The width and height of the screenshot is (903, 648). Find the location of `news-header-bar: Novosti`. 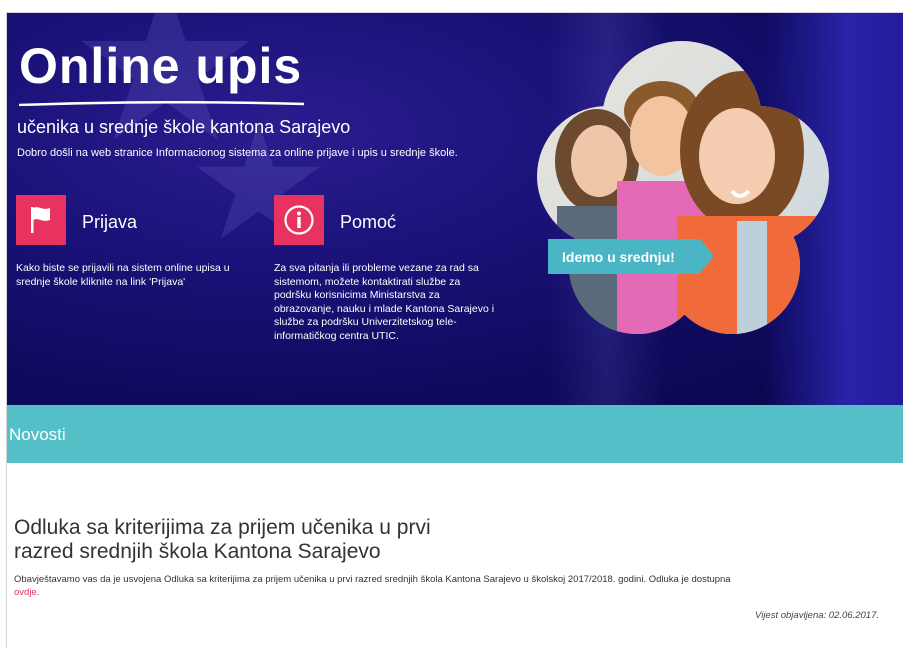

news-header-bar: Novosti is located at coordinates (455, 434).